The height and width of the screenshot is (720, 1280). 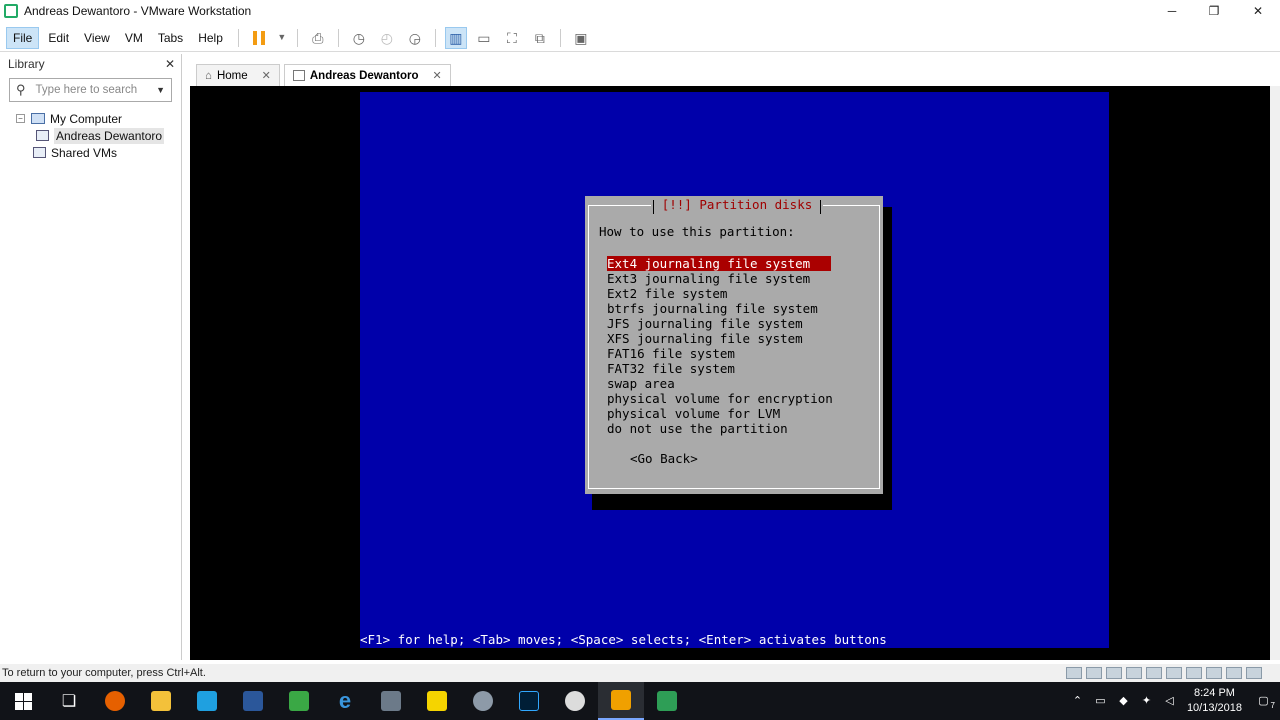 What do you see at coordinates (720, 383) in the screenshot?
I see `partition-option: swap area` at bounding box center [720, 383].